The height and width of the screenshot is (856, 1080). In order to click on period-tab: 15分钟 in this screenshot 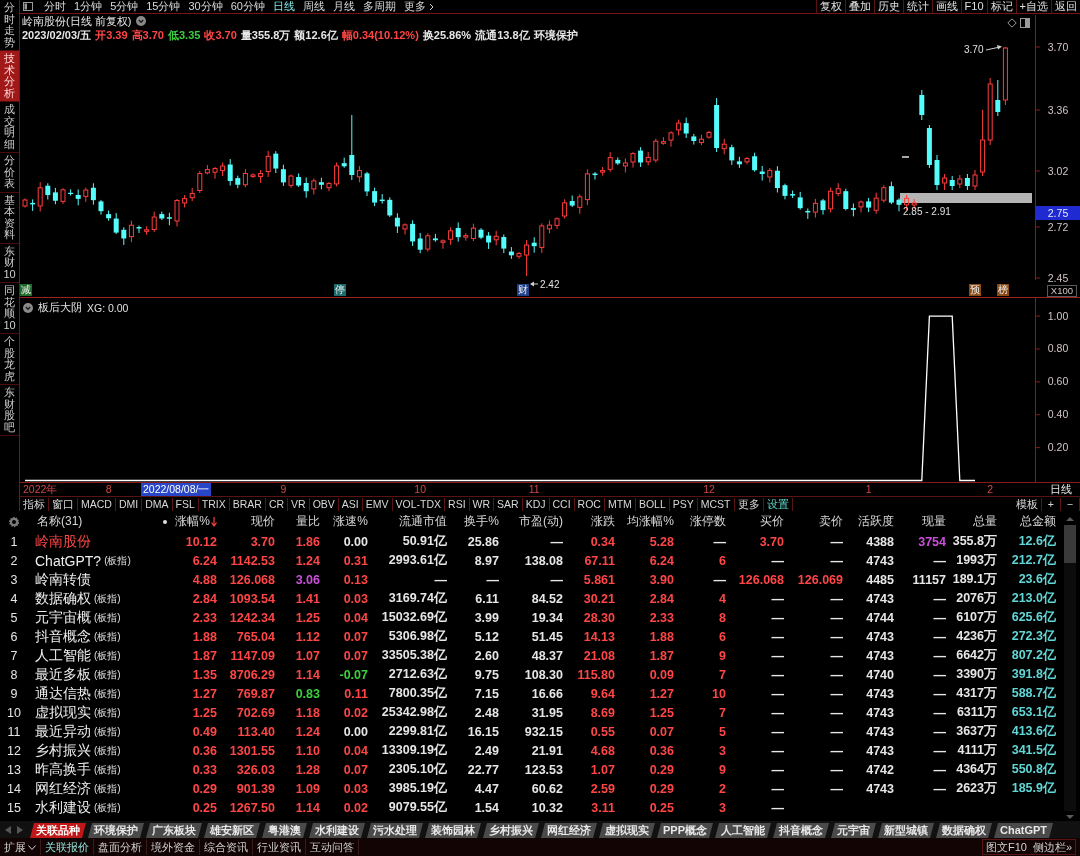, I will do `click(163, 6)`.